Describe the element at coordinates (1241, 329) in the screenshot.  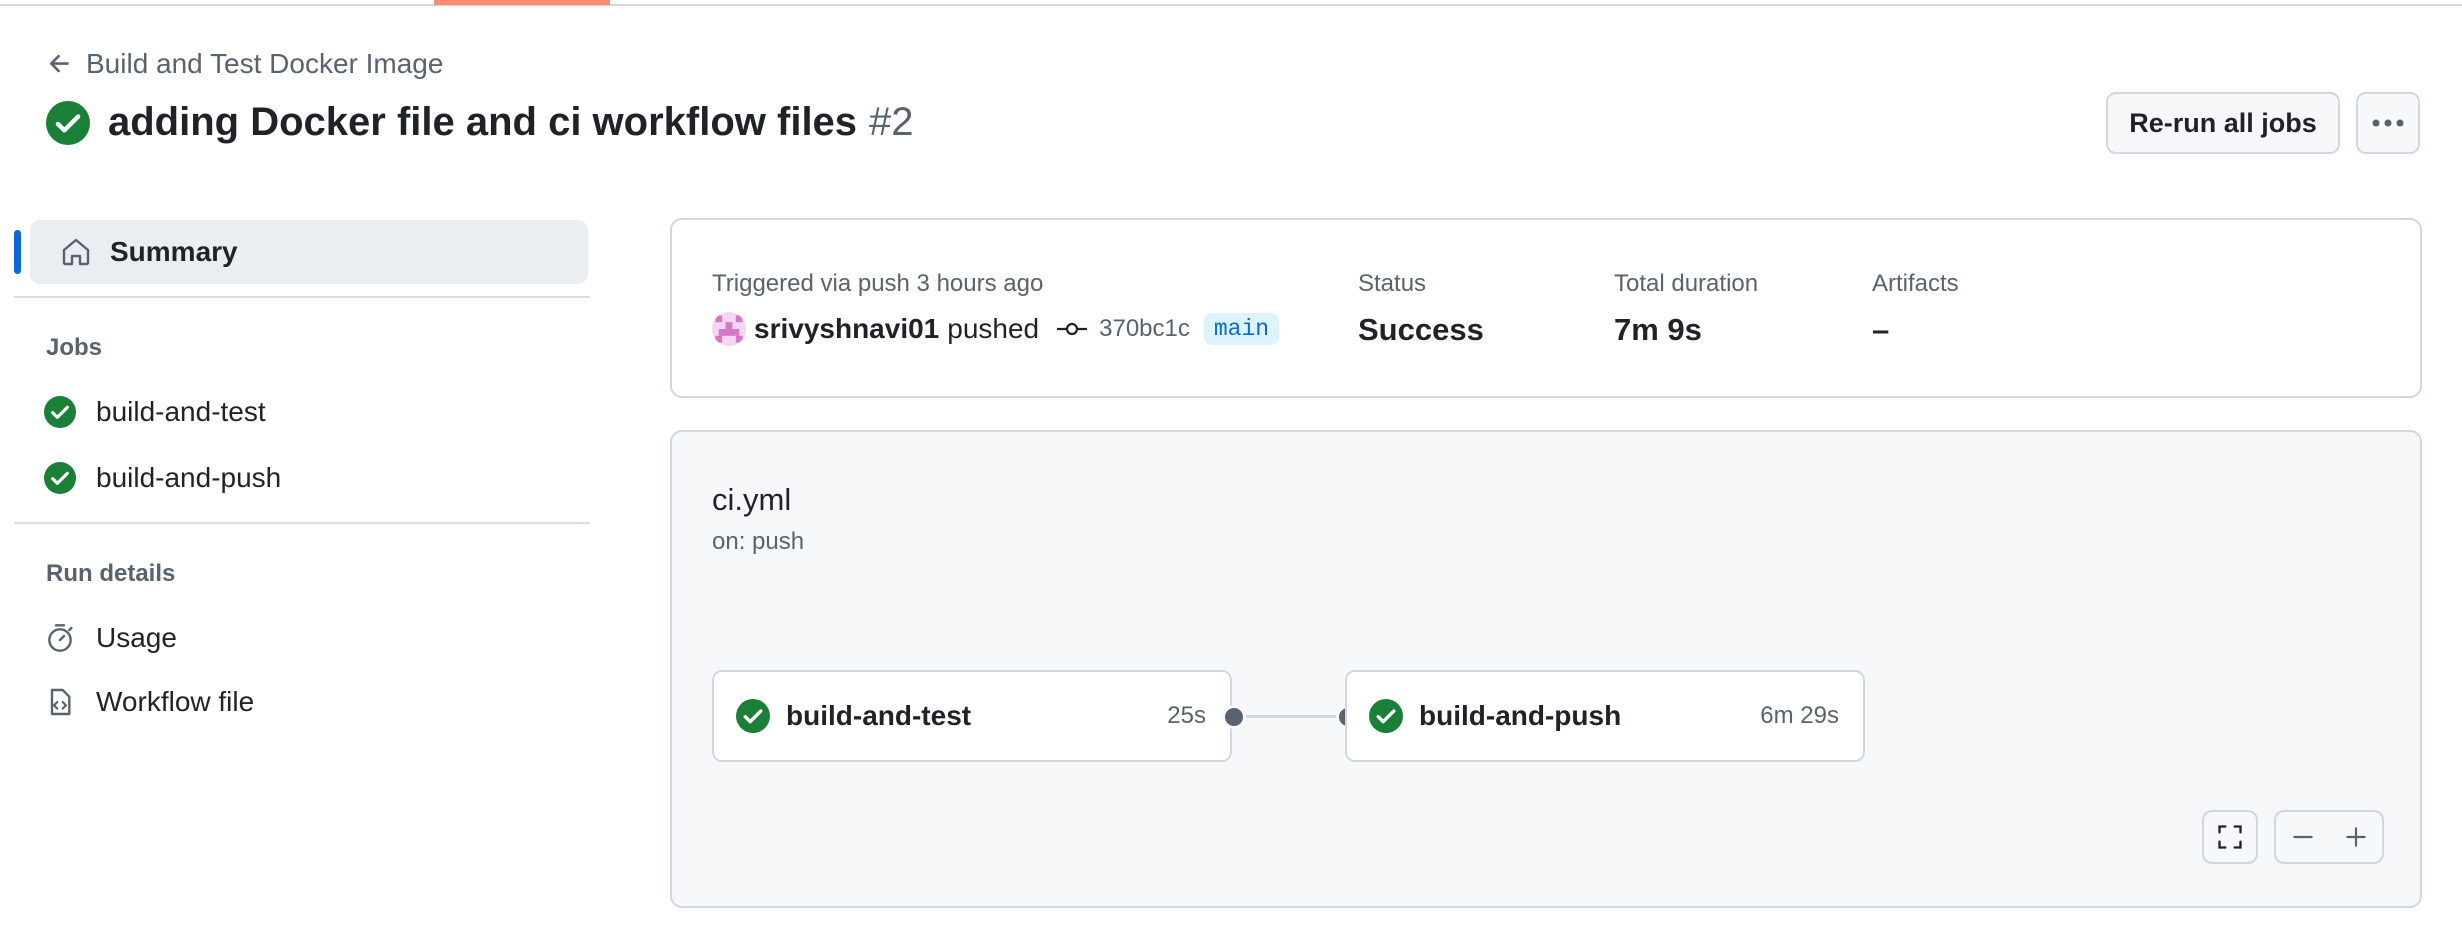
I see `branch-badge: main` at that location.